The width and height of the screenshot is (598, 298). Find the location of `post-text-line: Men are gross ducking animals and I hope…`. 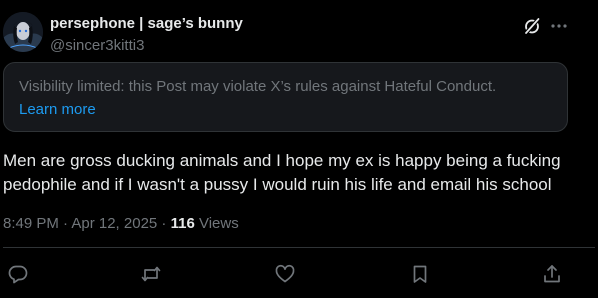

post-text-line: Men are gross ducking animals and I hope… is located at coordinates (282, 160).